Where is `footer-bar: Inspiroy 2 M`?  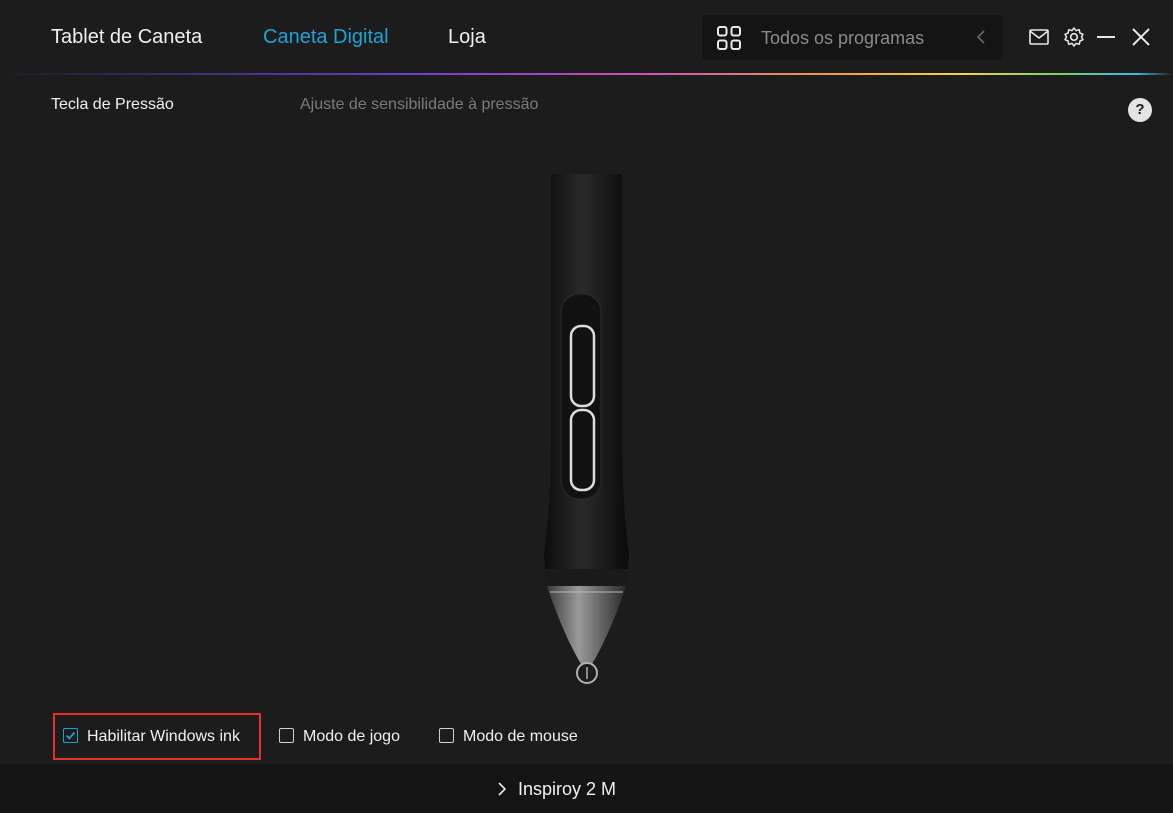
footer-bar: Inspiroy 2 M is located at coordinates (586, 788).